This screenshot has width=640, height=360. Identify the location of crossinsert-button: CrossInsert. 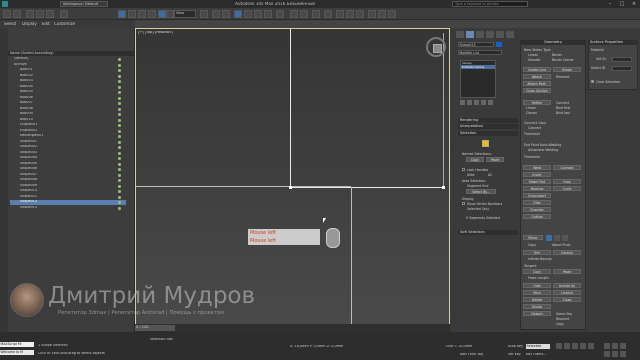
(537, 195).